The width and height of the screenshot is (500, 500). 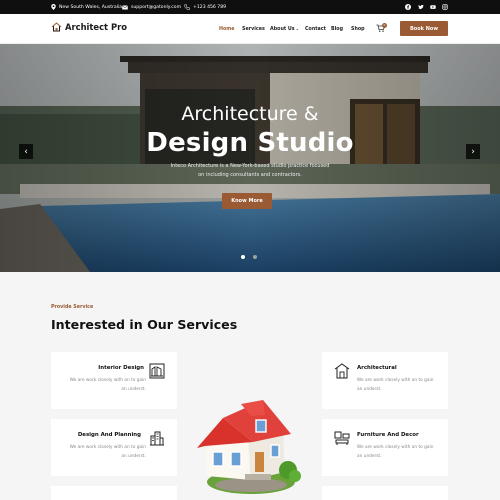 I want to click on next-slide-button: ›, so click(x=473, y=151).